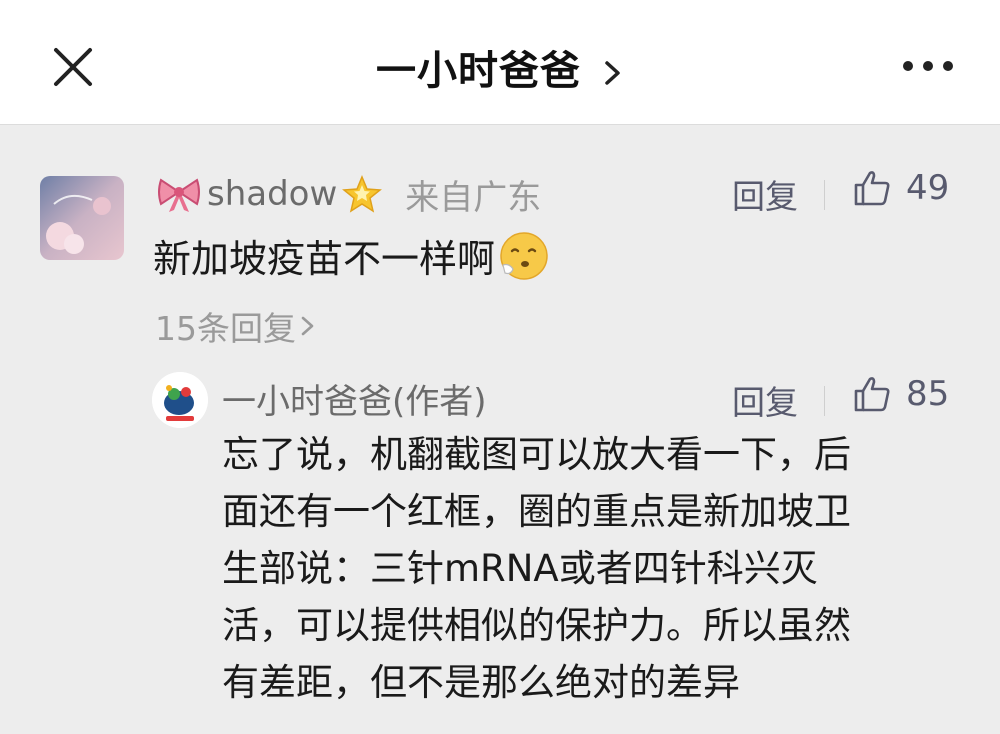  I want to click on avatar-image, so click(82, 218).